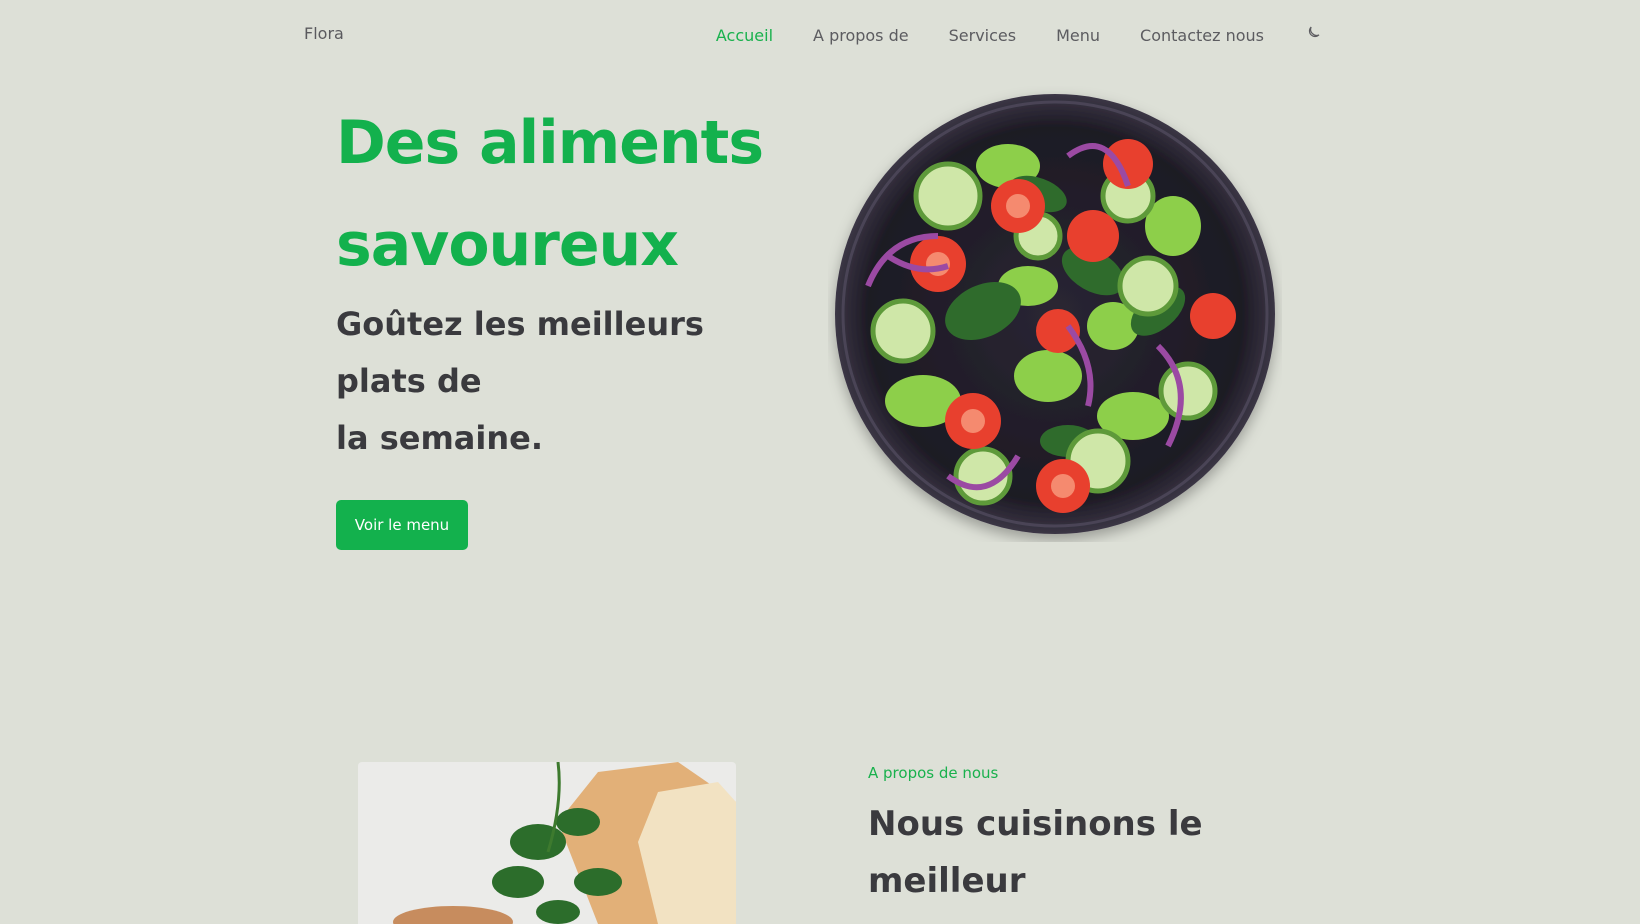 This screenshot has width=1640, height=924. What do you see at coordinates (409, 381) in the screenshot?
I see `hero-subtitle-line: plats de` at bounding box center [409, 381].